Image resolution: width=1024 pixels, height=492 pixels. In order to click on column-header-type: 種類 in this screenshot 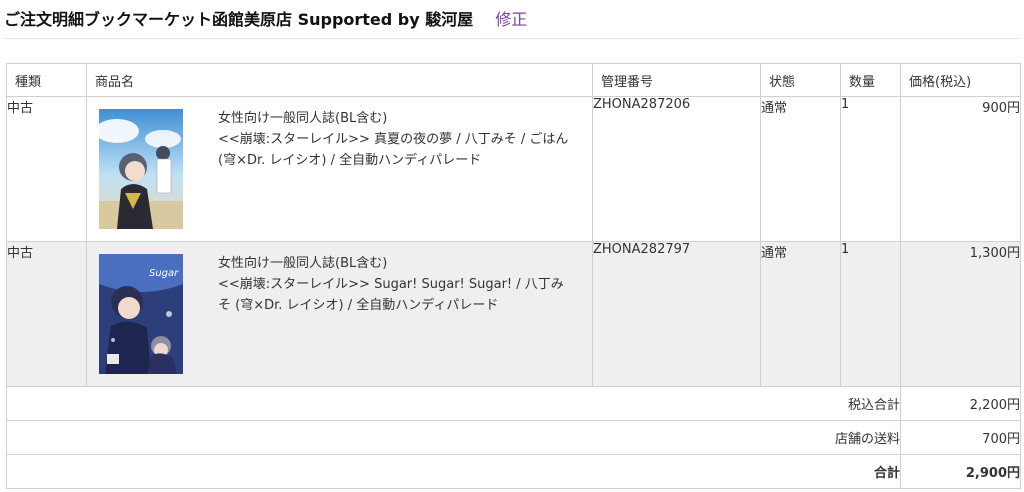, I will do `click(46, 80)`.